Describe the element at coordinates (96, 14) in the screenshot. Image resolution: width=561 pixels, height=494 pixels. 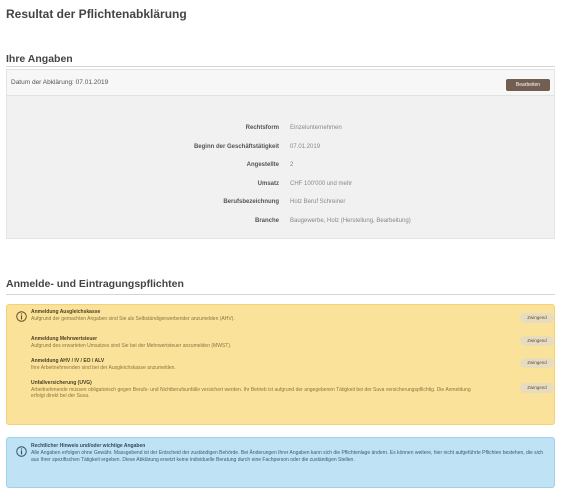
I see `page-title: Resultat der Pflichtenabklärung` at that location.